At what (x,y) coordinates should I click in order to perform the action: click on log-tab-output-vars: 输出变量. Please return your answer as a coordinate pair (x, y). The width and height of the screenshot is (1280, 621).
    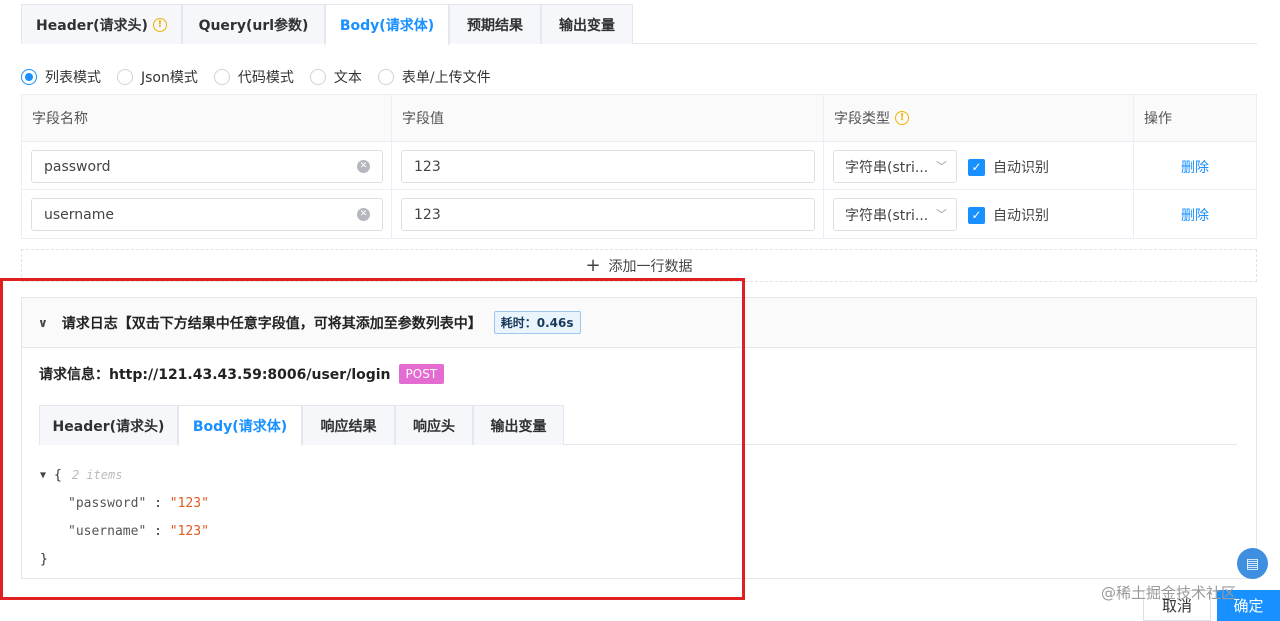
    Looking at the image, I should click on (518, 425).